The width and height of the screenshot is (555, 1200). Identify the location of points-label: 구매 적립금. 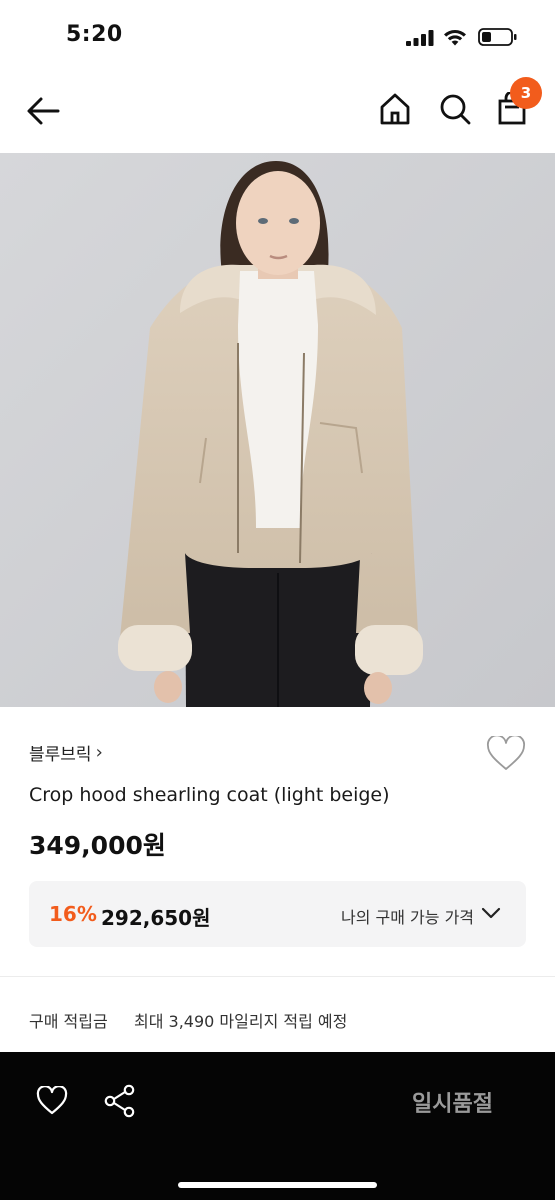
(68, 1021).